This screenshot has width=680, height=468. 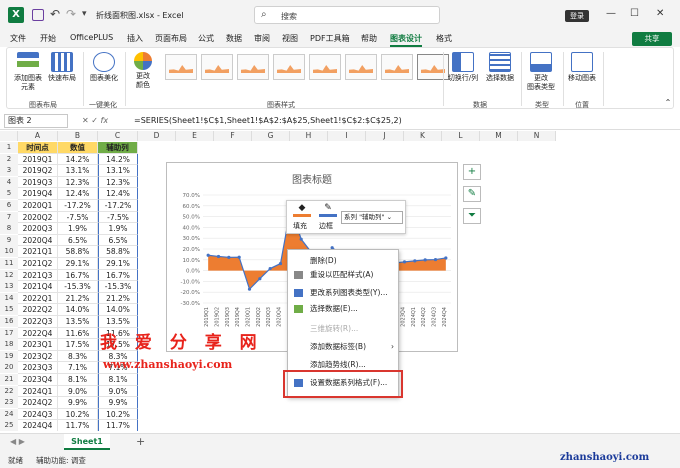 What do you see at coordinates (118, 159) in the screenshot?
I see `table-cell: 14.2%` at bounding box center [118, 159].